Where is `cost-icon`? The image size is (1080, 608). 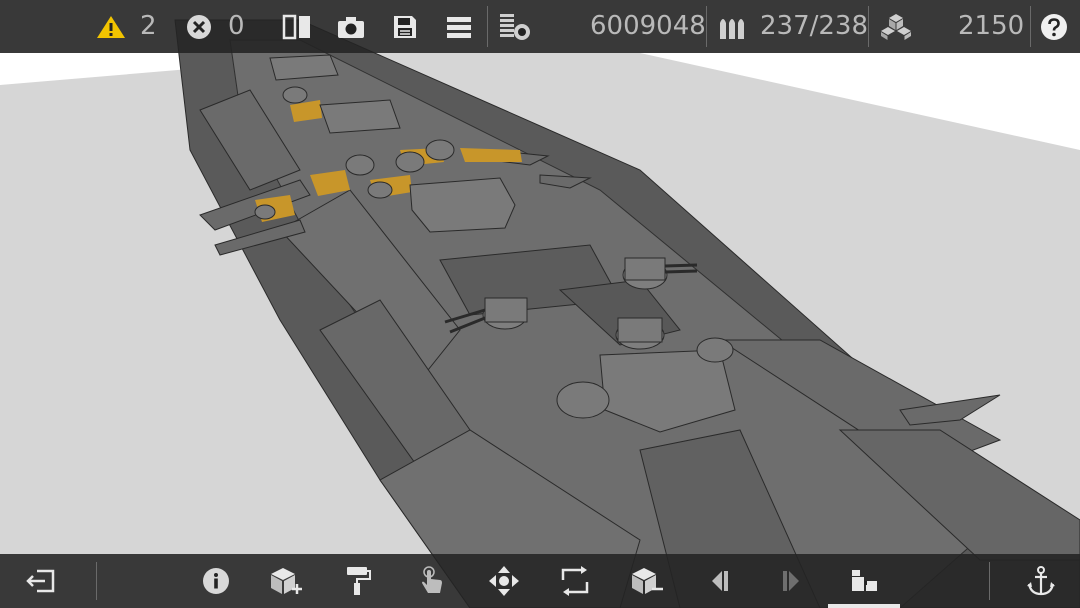 cost-icon is located at coordinates (515, 26).